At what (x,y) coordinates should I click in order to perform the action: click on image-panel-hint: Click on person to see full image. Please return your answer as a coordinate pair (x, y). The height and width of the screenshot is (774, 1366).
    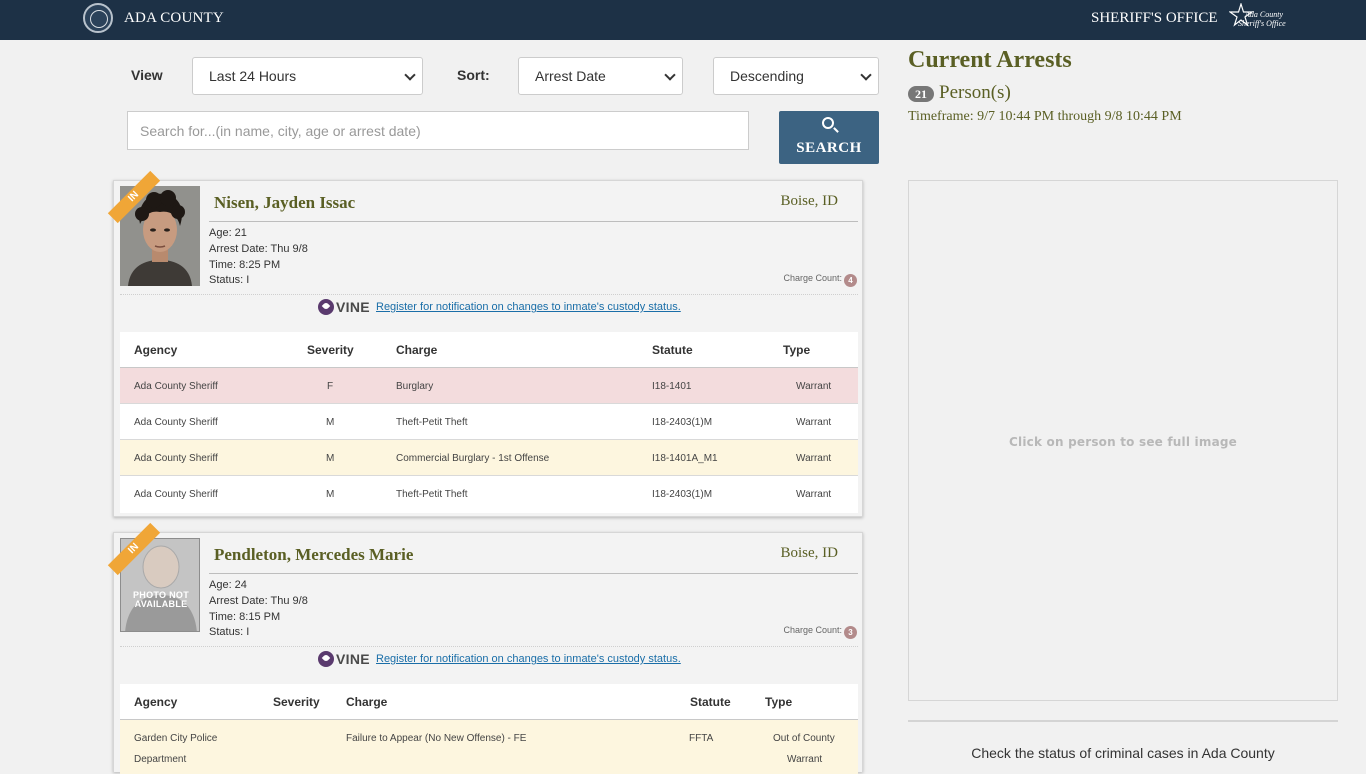
    Looking at the image, I should click on (1123, 442).